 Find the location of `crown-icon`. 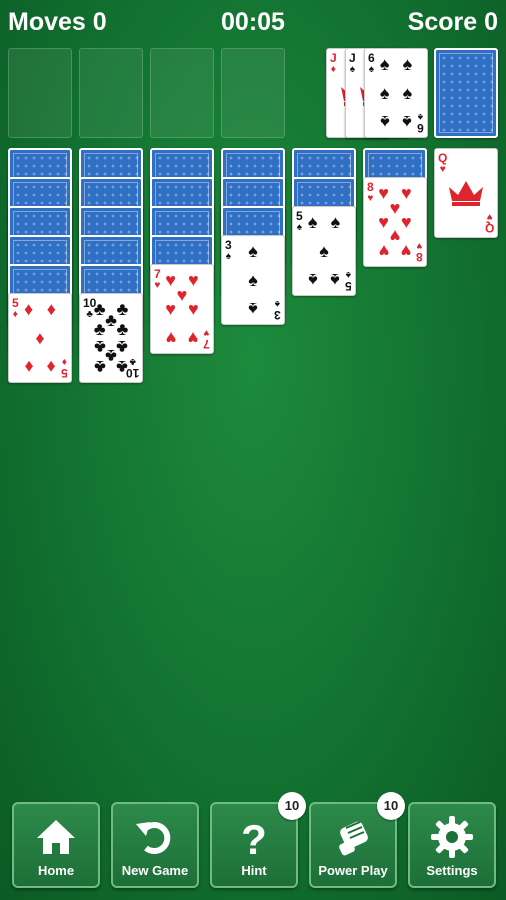

crown-icon is located at coordinates (466, 193).